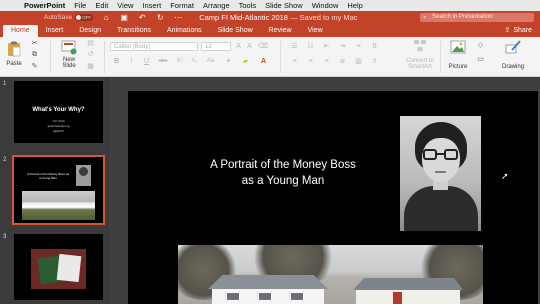 The width and height of the screenshot is (540, 304). What do you see at coordinates (354, 5) in the screenshot?
I see `menu-help: Help` at bounding box center [354, 5].